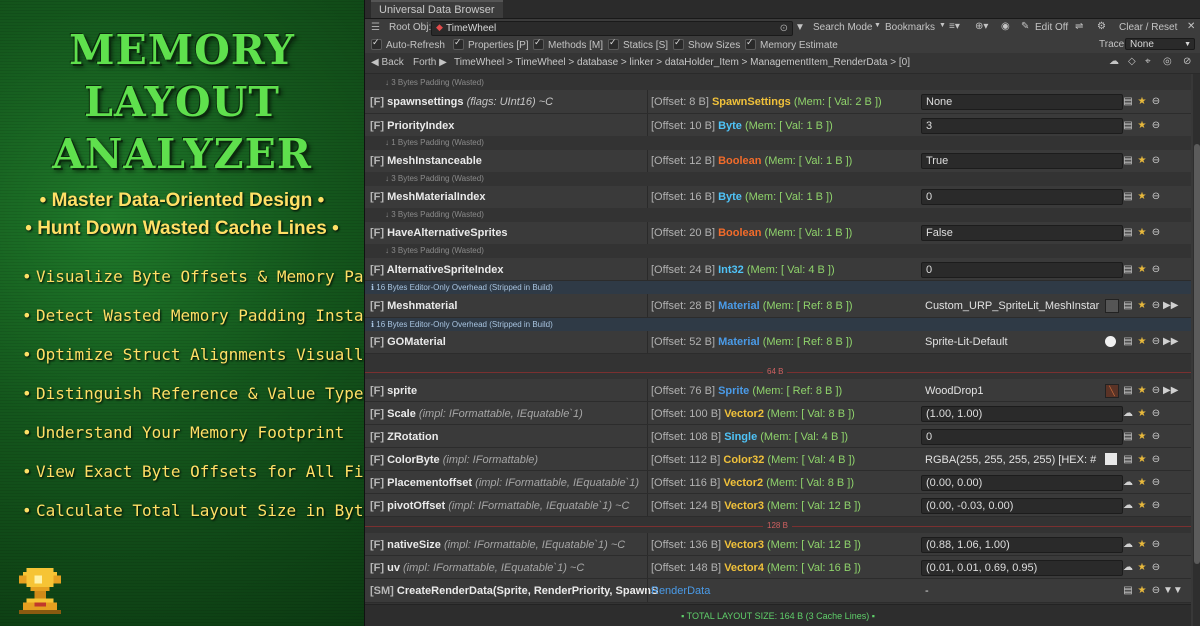 This screenshot has height=626, width=1200. I want to click on methods-toggle: Methods [M], so click(568, 44).